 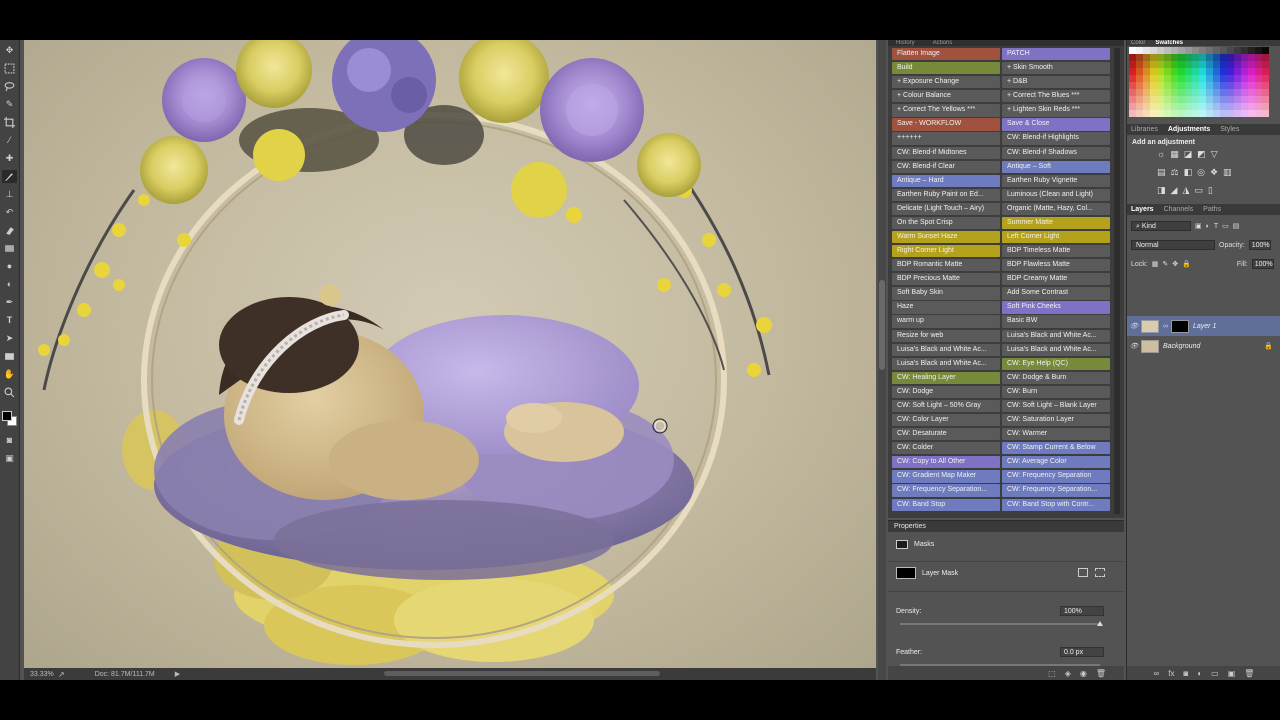 What do you see at coordinates (9, 158) in the screenshot?
I see `healing-brush-tool-icon: ✚` at bounding box center [9, 158].